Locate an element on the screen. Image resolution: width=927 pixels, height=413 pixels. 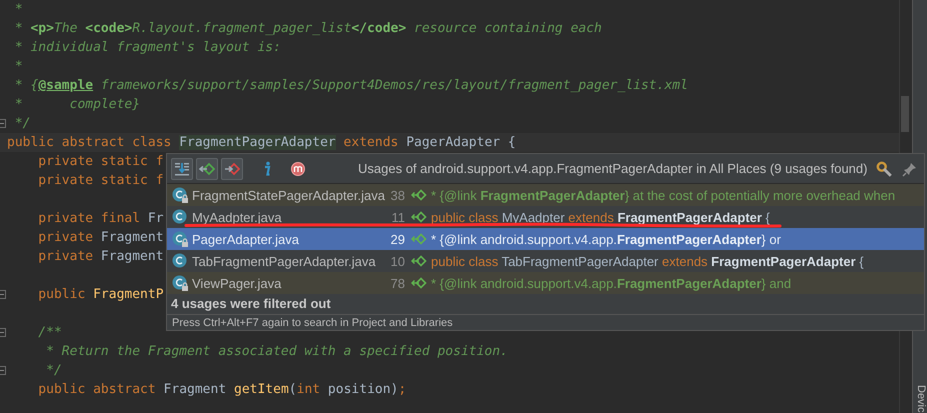
merge-icon is located at coordinates (182, 168).